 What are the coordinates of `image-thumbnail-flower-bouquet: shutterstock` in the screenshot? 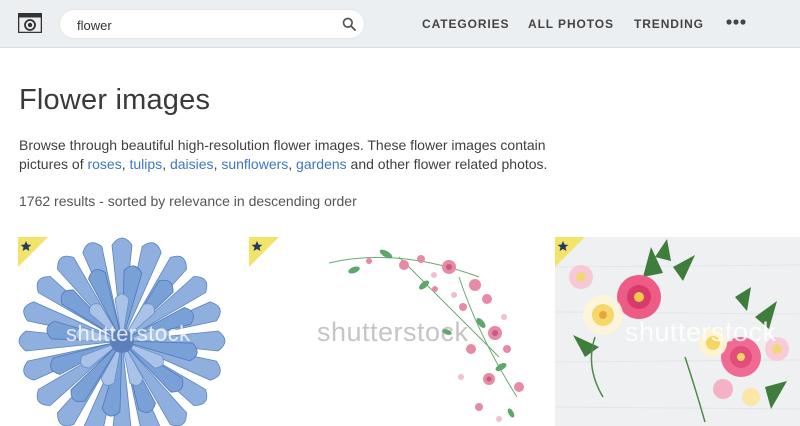 It's located at (677, 331).